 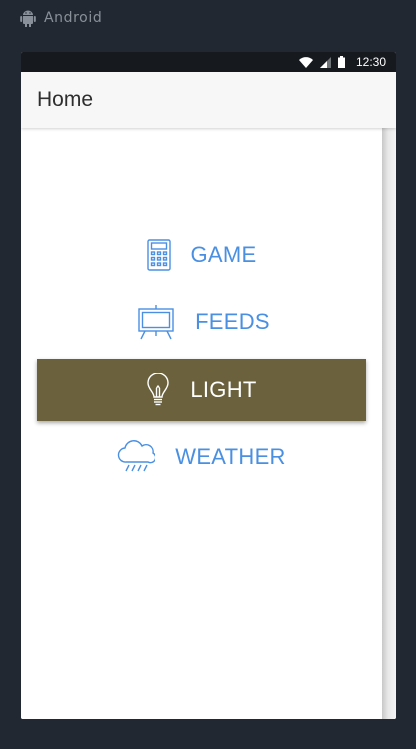 I want to click on menu-item-feeds: FEEDS, so click(x=201, y=322).